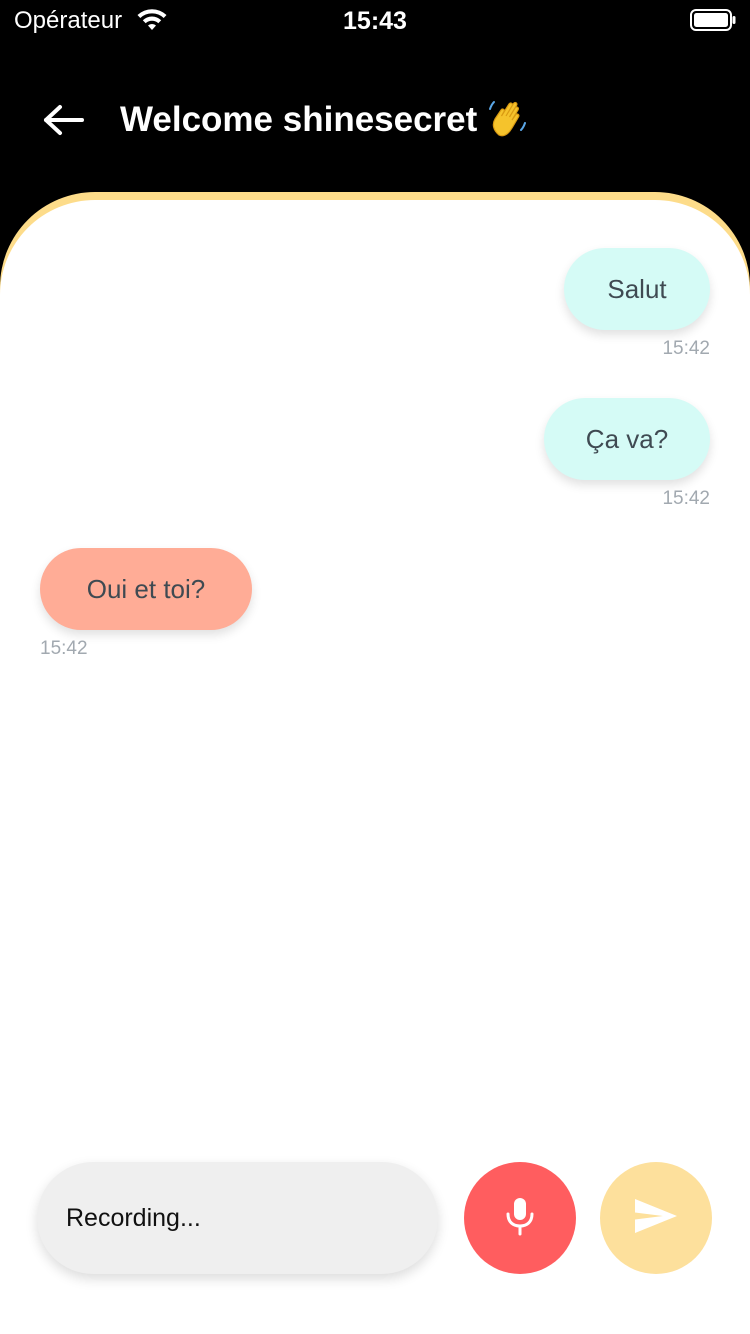  I want to click on arrow-left-icon, so click(64, 120).